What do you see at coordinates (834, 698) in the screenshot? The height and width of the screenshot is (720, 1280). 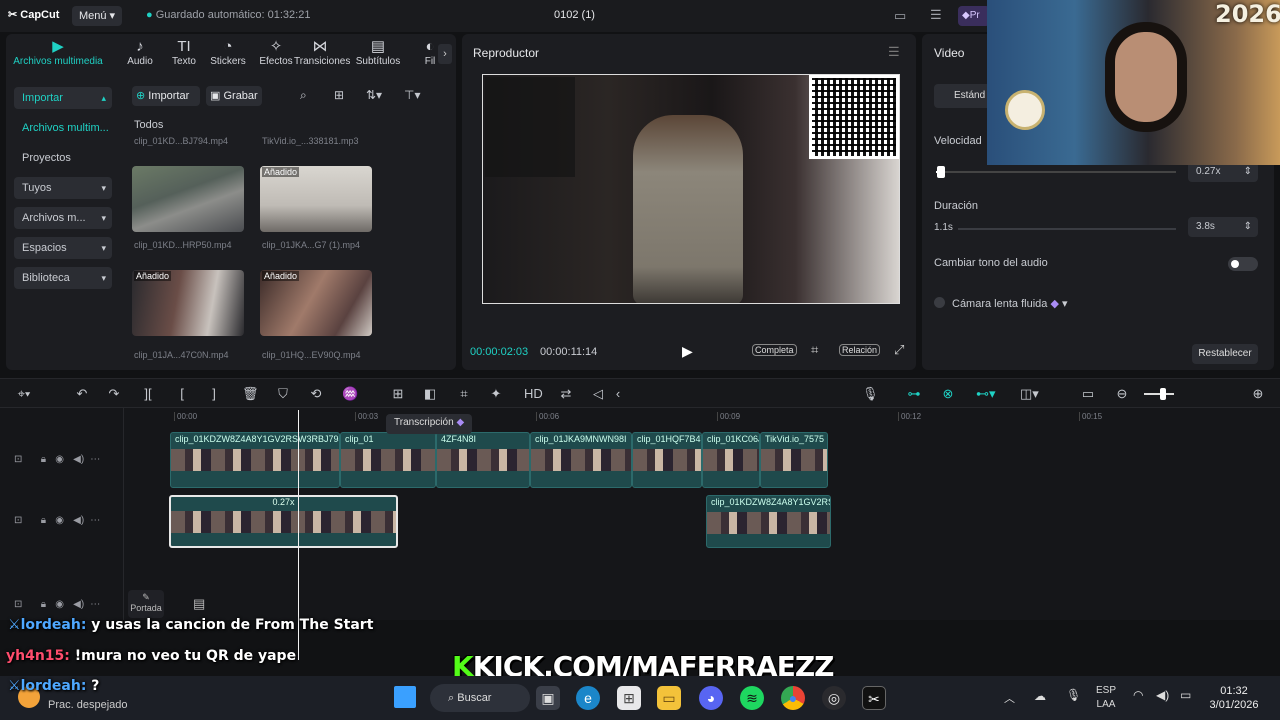 I see `obs-icon: ◎` at bounding box center [834, 698].